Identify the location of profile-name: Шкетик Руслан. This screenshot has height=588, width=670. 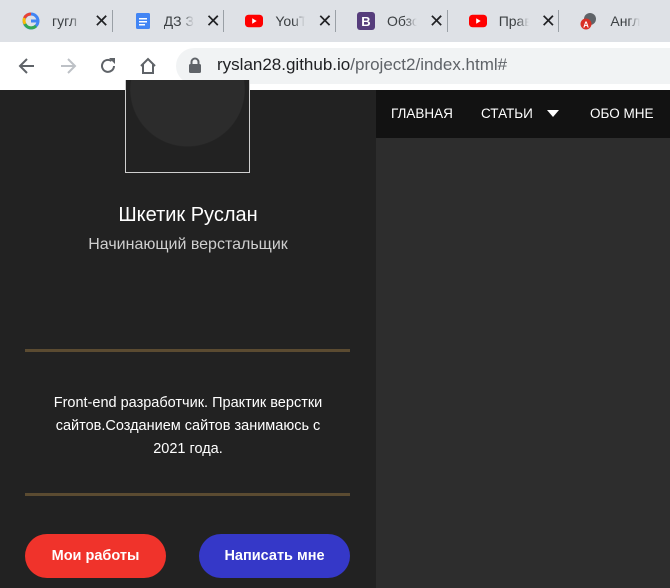
(188, 215).